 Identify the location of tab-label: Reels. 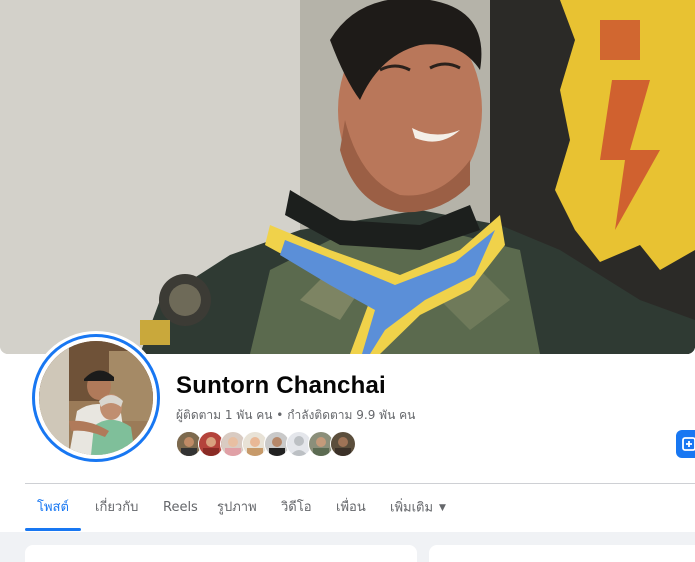
(180, 507).